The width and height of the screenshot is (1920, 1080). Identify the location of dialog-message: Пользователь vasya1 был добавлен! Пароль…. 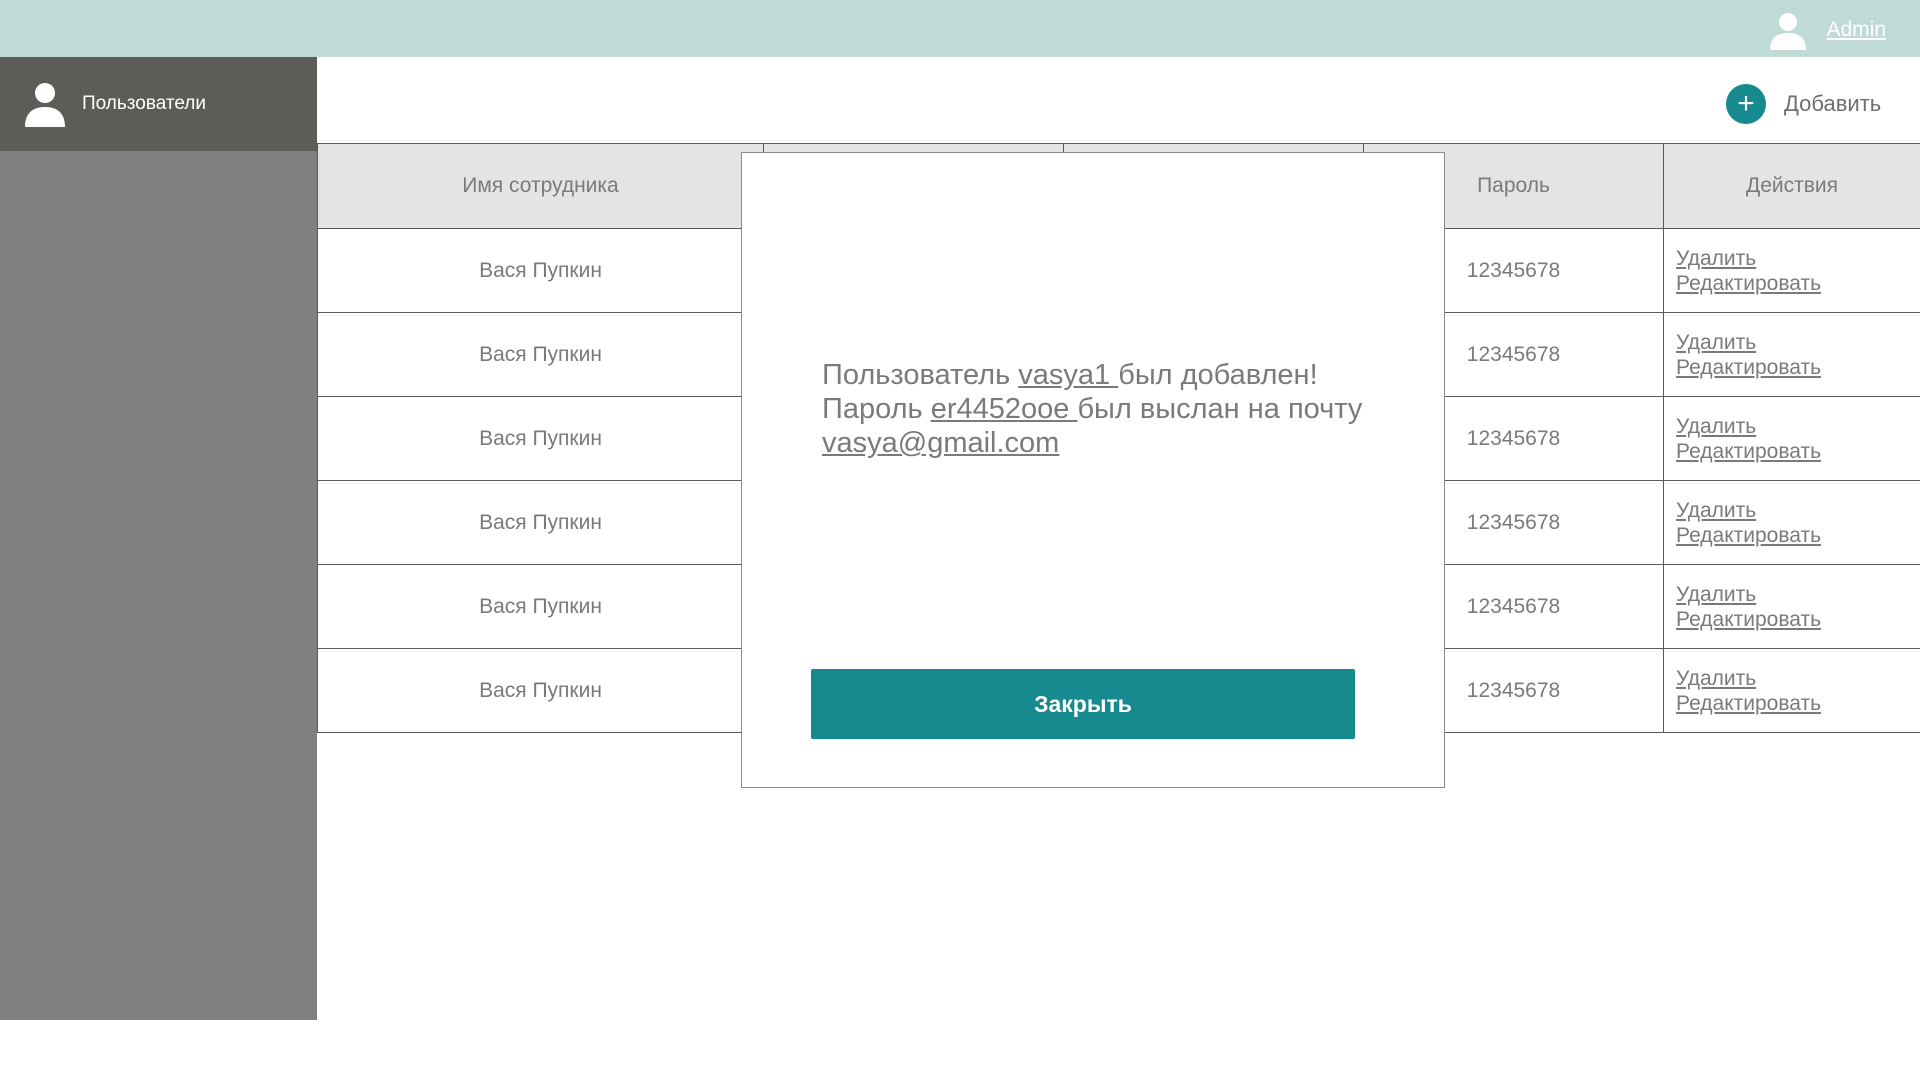
(1102, 409).